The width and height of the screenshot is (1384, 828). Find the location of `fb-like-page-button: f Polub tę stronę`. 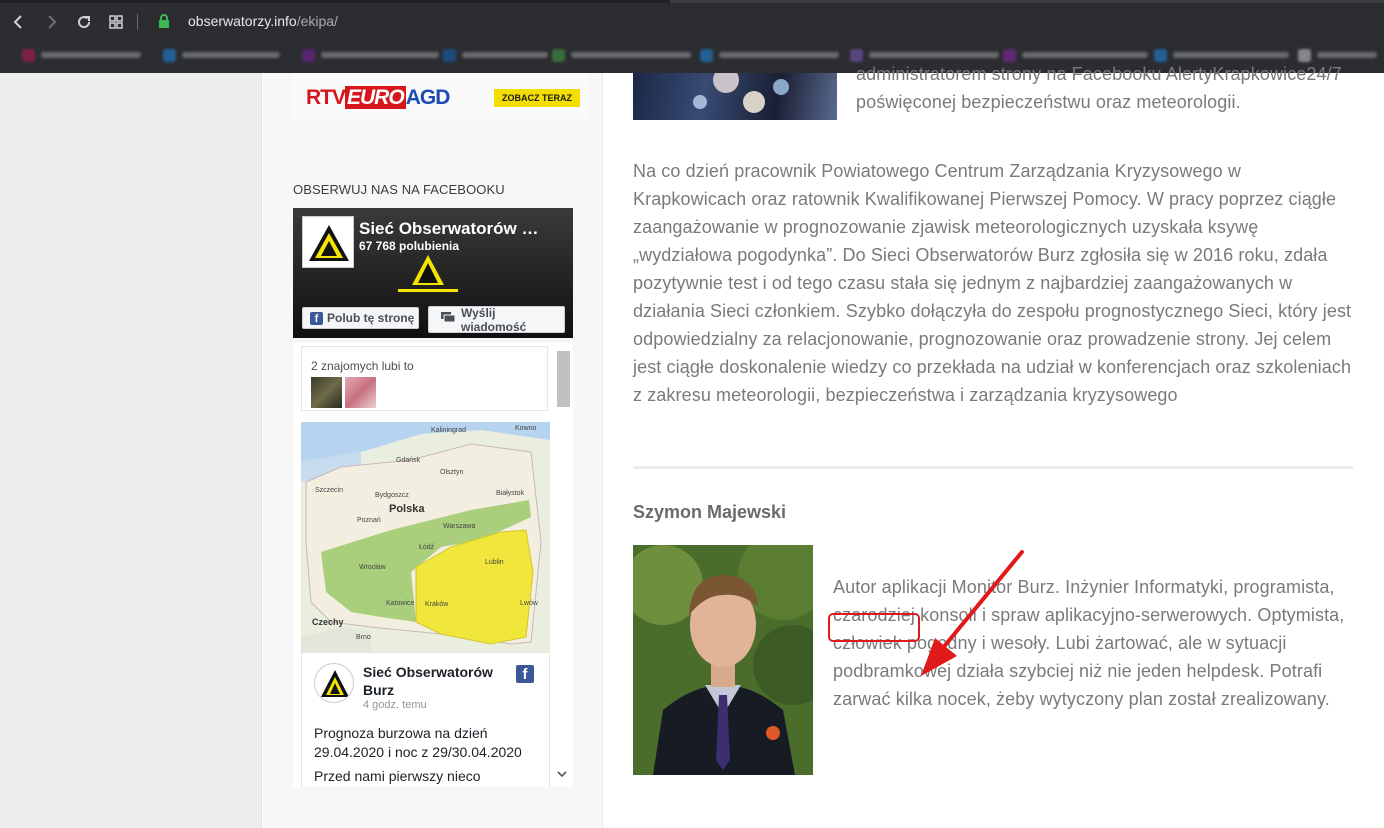

fb-like-page-button: f Polub tę stronę is located at coordinates (360, 318).